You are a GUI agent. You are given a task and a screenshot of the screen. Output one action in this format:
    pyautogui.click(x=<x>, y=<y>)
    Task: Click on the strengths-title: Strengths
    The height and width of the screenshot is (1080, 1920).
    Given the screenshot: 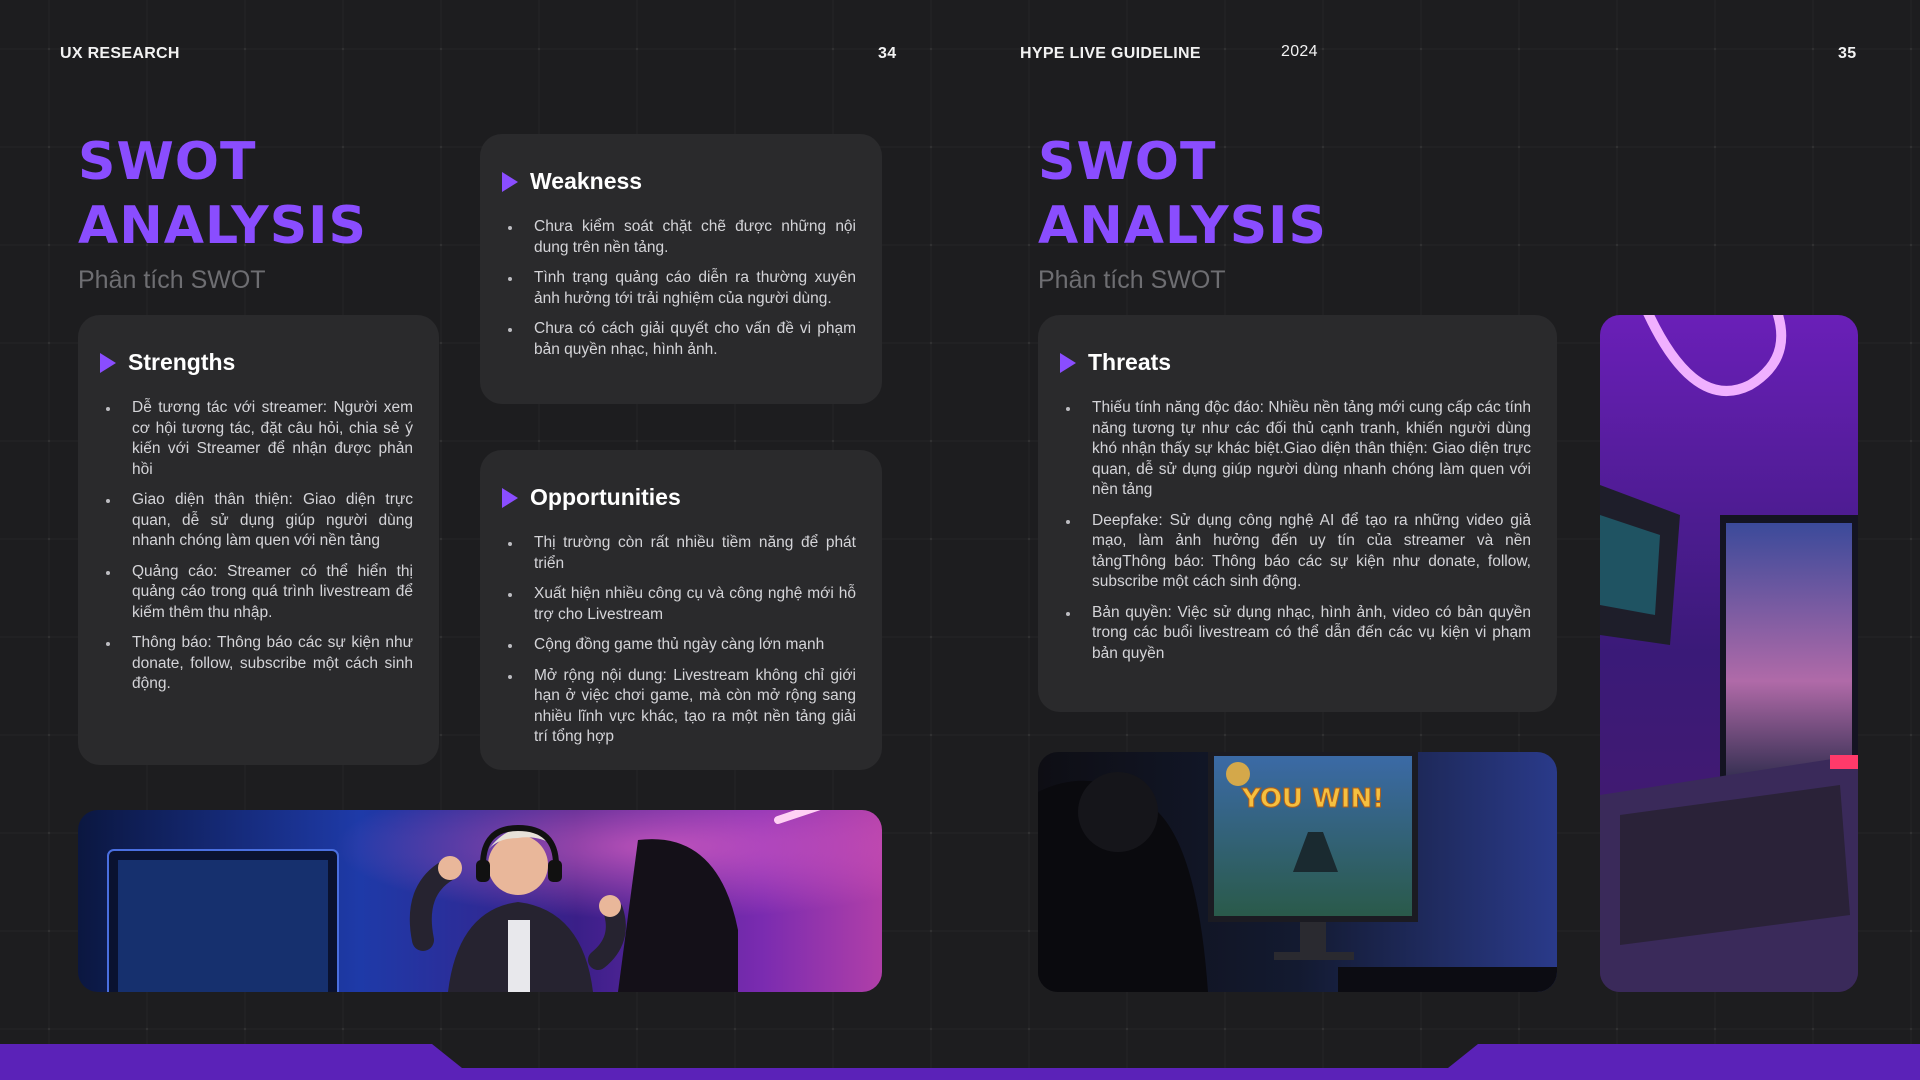 What is the action you would take?
    pyautogui.click(x=182, y=362)
    